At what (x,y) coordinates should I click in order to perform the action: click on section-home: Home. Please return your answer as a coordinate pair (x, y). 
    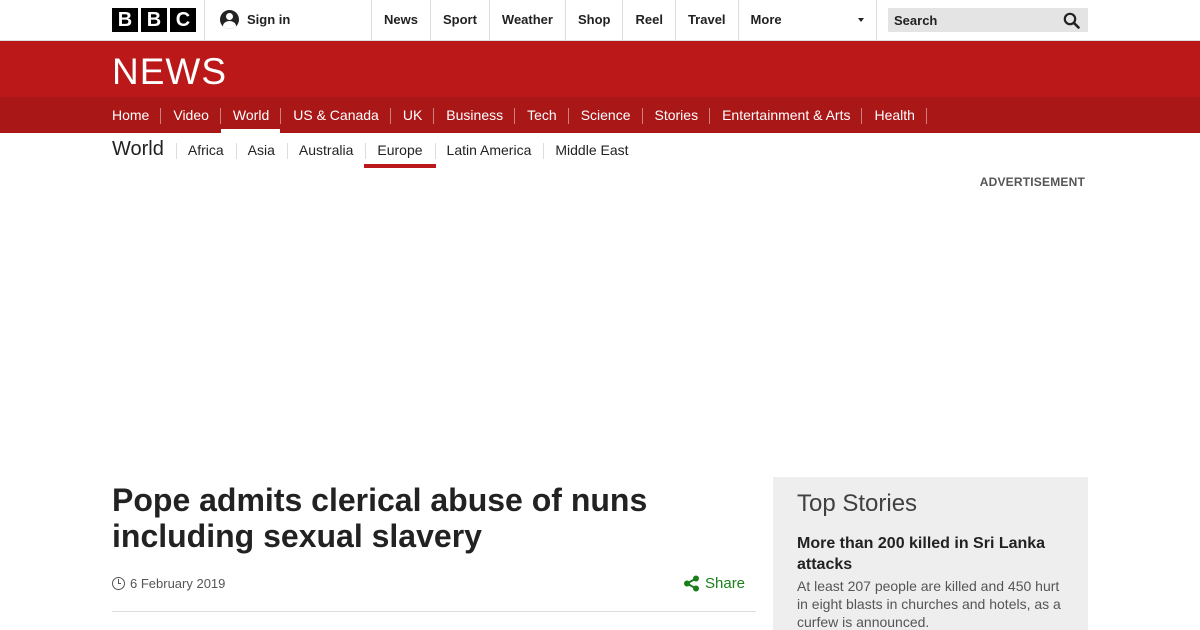
    Looking at the image, I should click on (137, 115).